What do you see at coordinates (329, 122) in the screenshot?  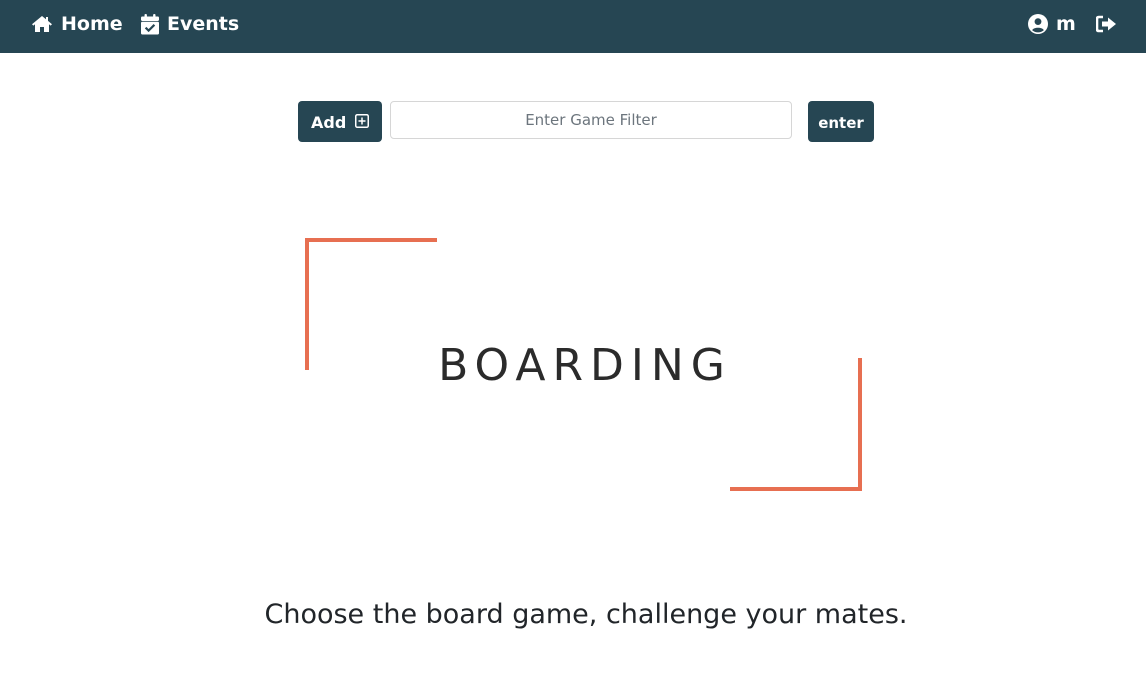 I see `add-button-label: Add` at bounding box center [329, 122].